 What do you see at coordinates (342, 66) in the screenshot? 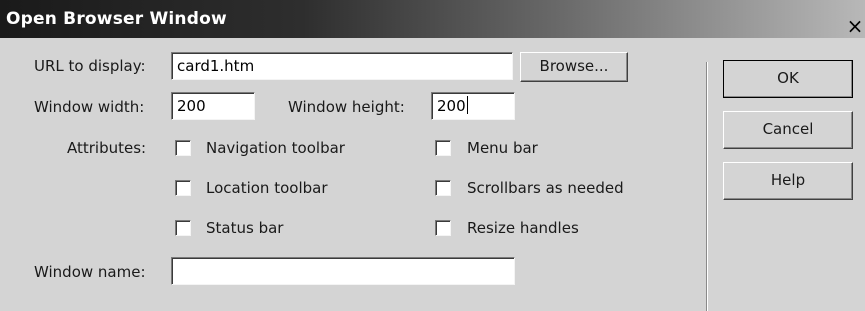
I see `url-input: card1.htm` at bounding box center [342, 66].